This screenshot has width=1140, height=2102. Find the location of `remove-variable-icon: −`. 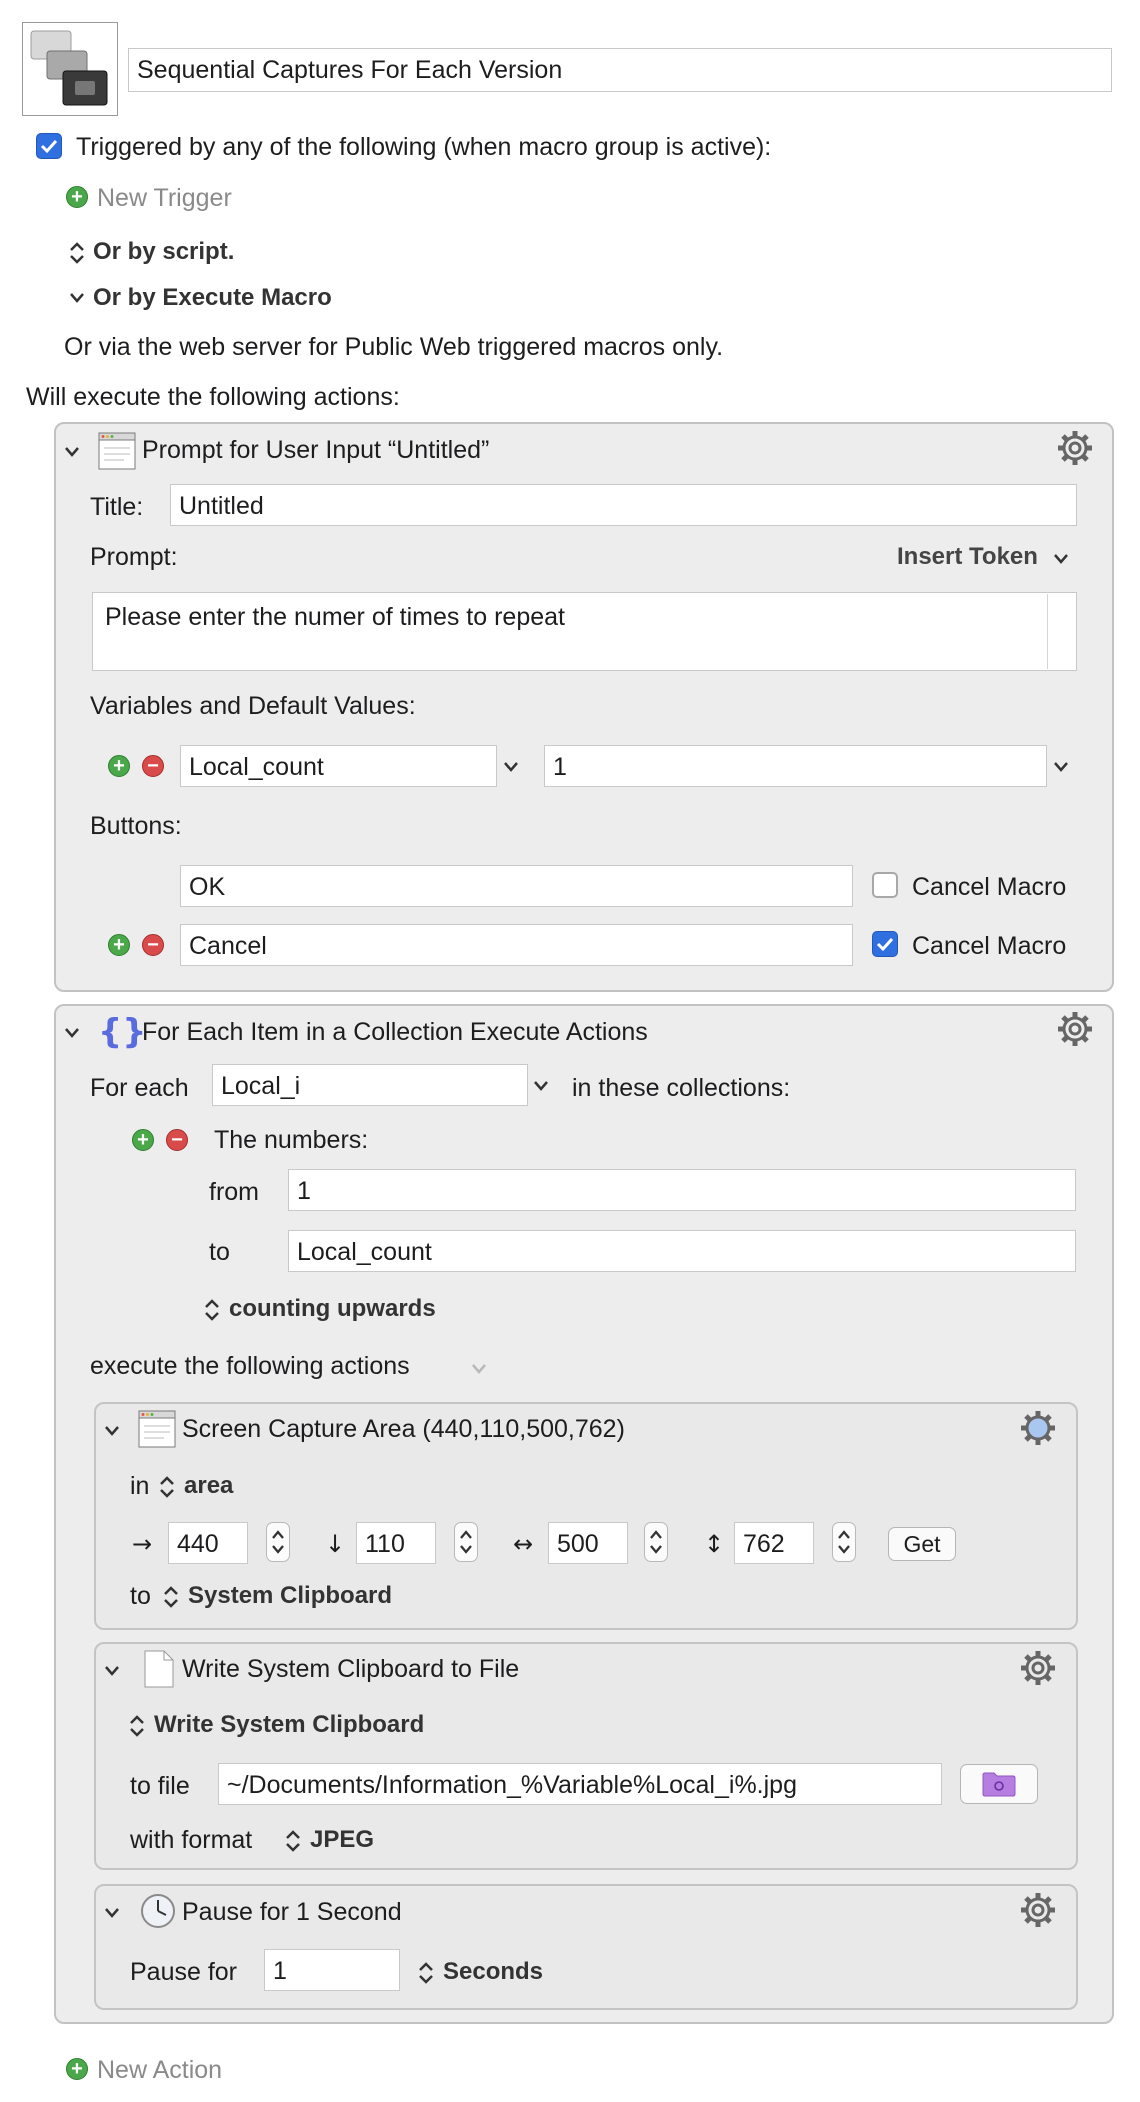

remove-variable-icon: − is located at coordinates (153, 766).